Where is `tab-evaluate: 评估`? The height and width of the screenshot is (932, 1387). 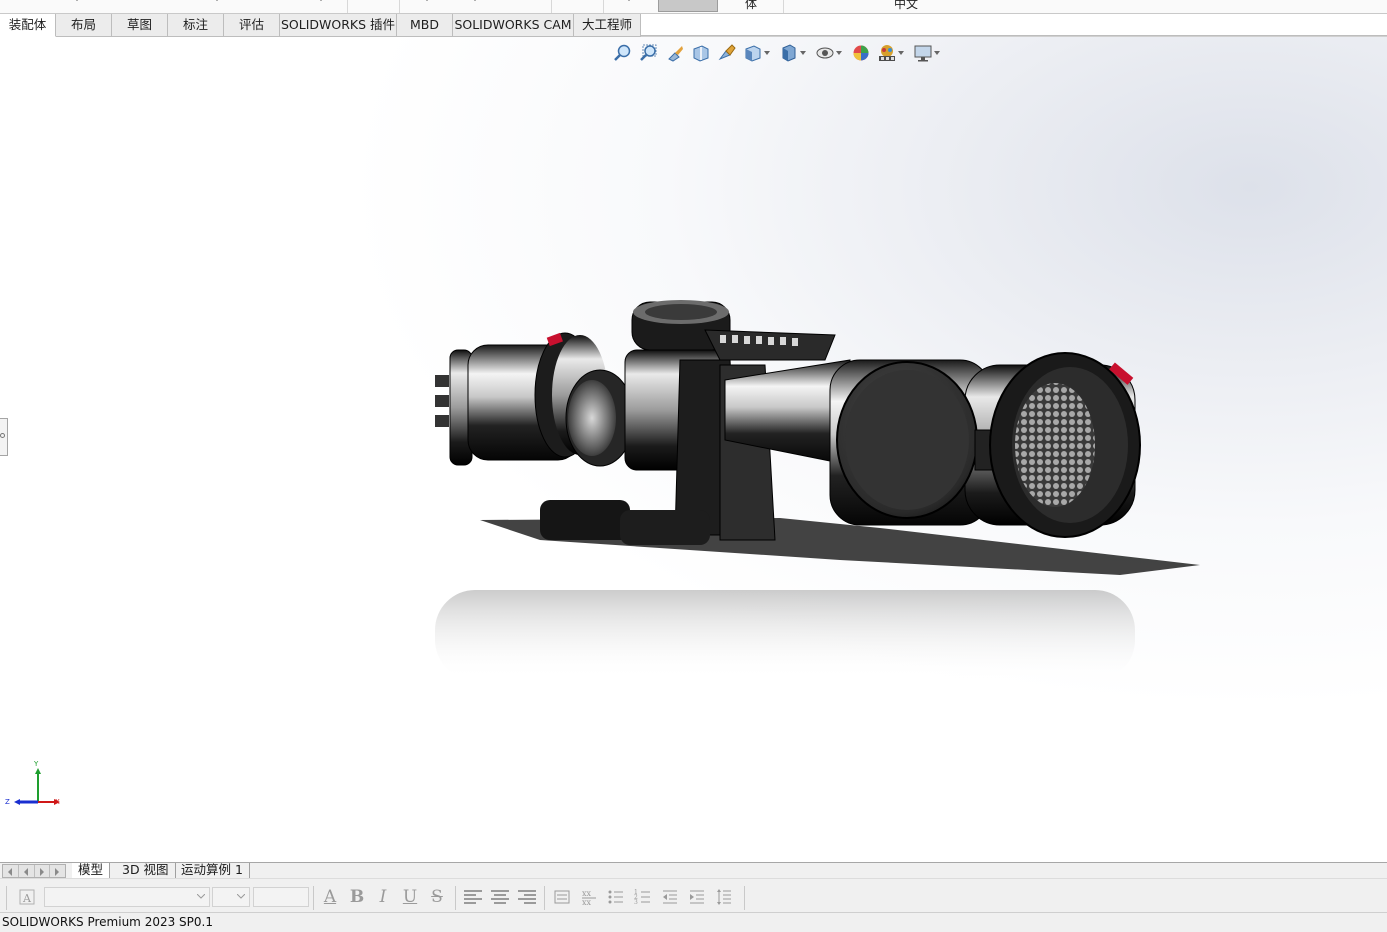 tab-evaluate: 评估 is located at coordinates (252, 25).